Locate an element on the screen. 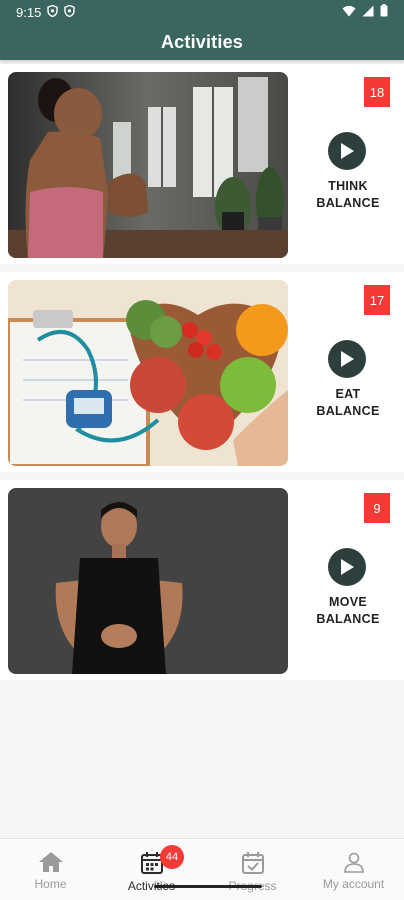  activity-label: MOVE BALANCE is located at coordinates (348, 611).